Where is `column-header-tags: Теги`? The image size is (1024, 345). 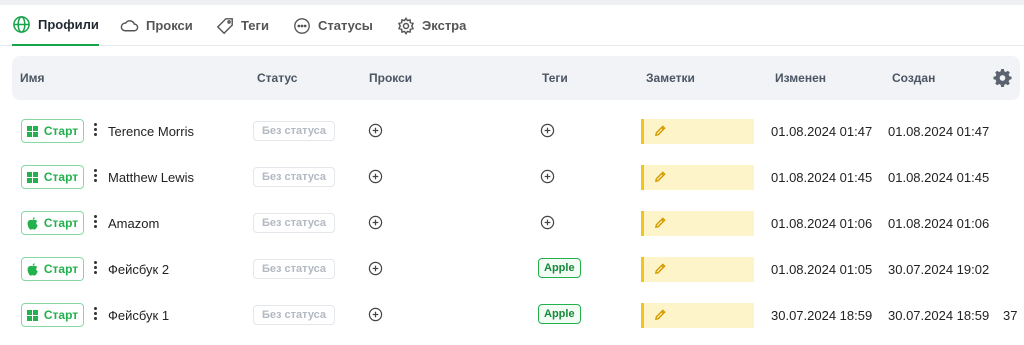
column-header-tags: Теги is located at coordinates (555, 78).